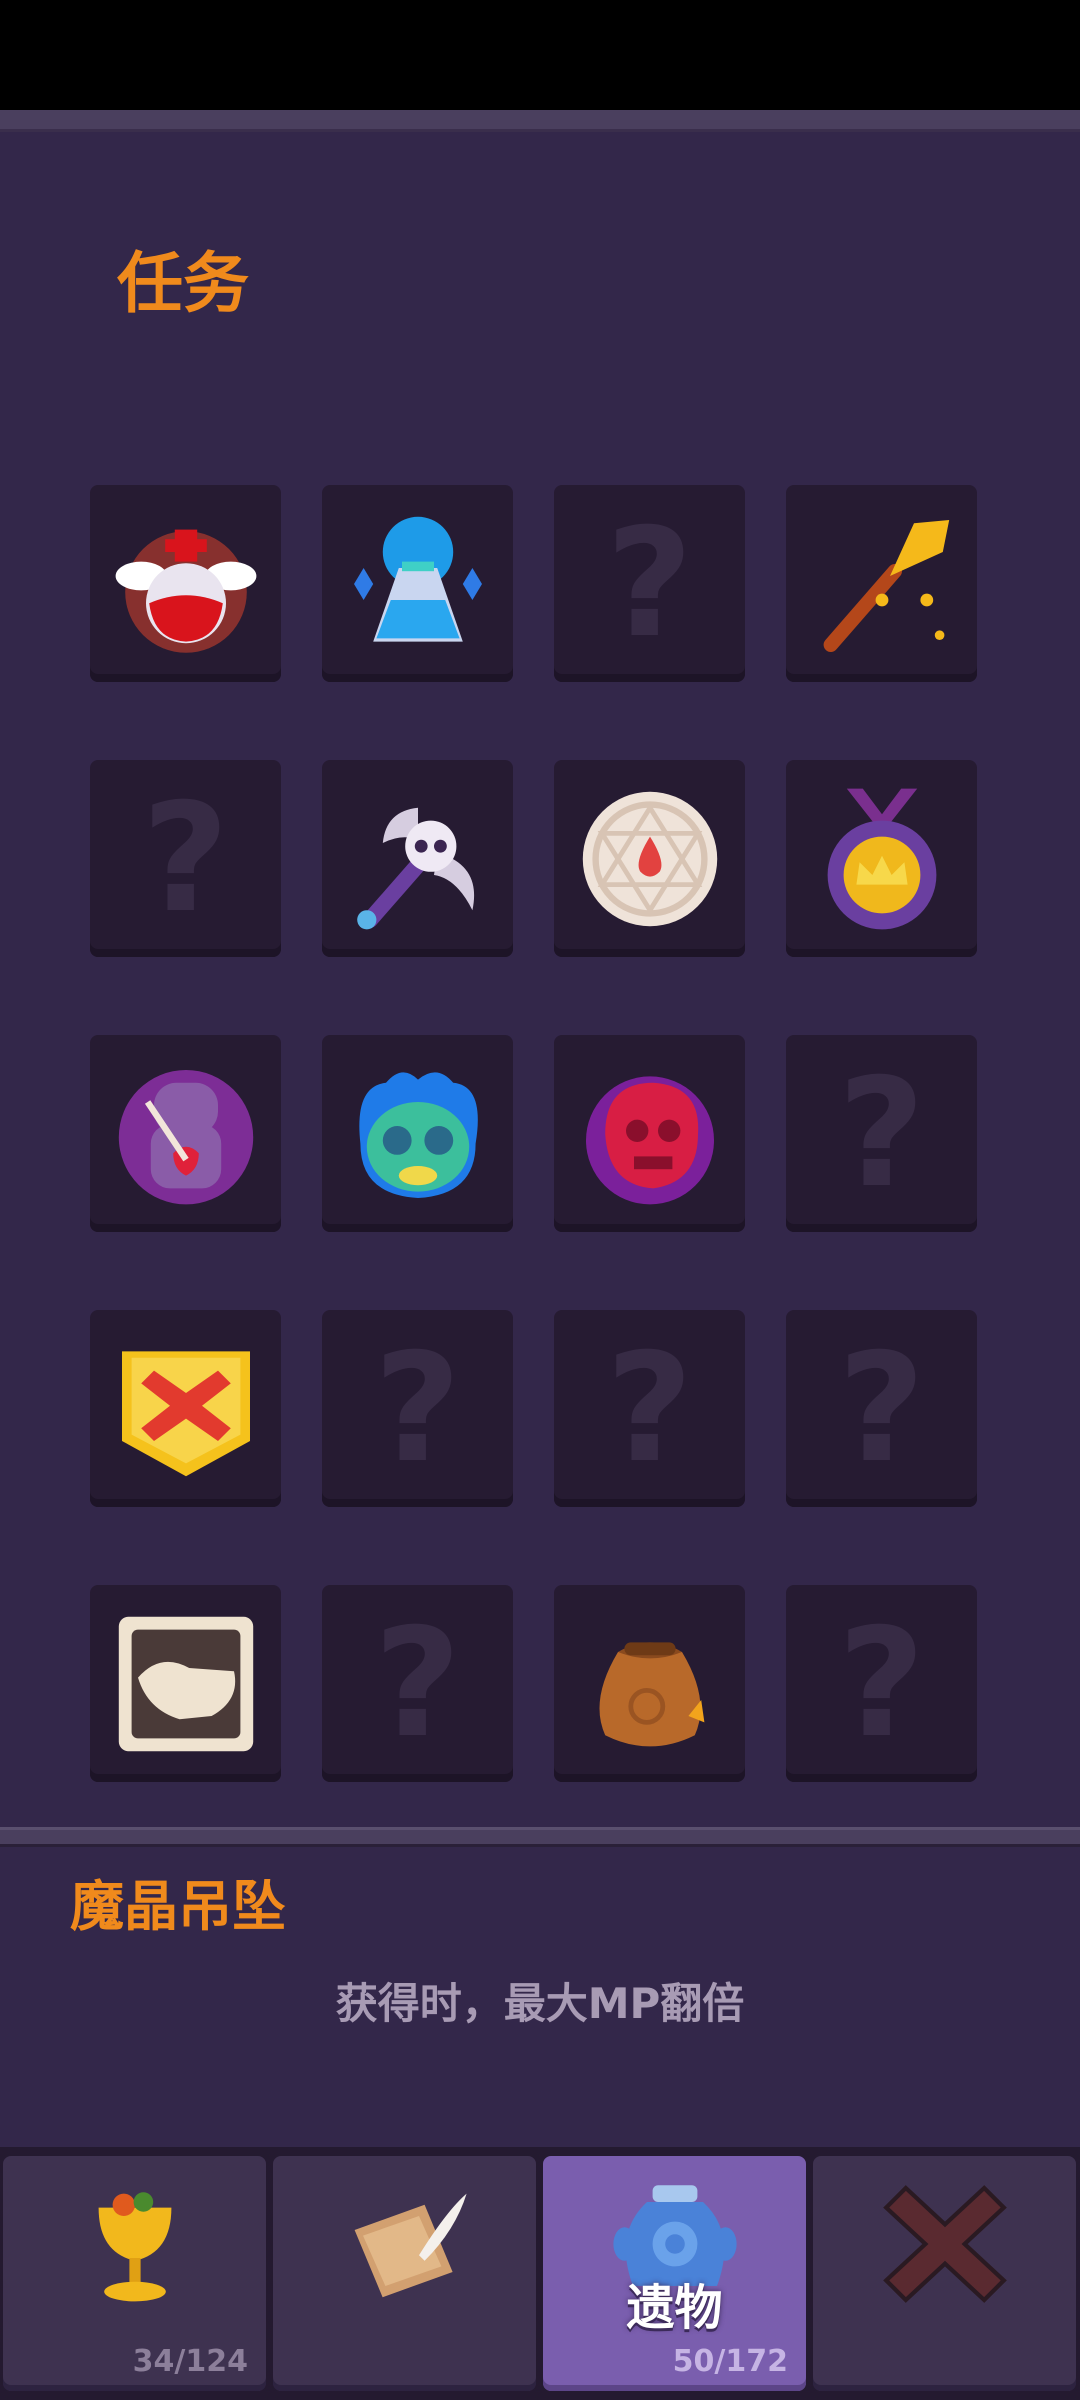 Image resolution: width=1080 pixels, height=2400 pixels. What do you see at coordinates (415, 868) in the screenshot?
I see `skull-axe-icon` at bounding box center [415, 868].